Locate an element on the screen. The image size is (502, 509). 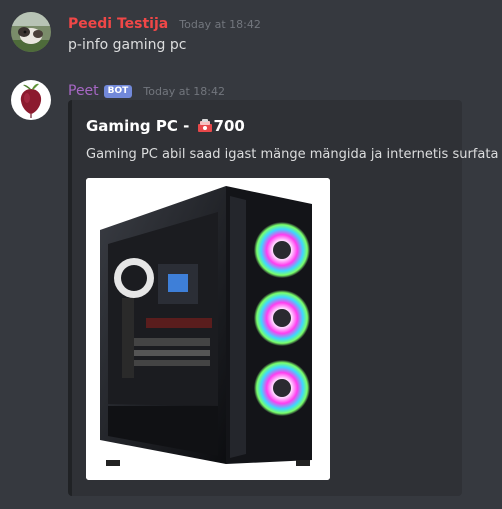
embed-title: Gaming PC - 700 is located at coordinates (165, 127).